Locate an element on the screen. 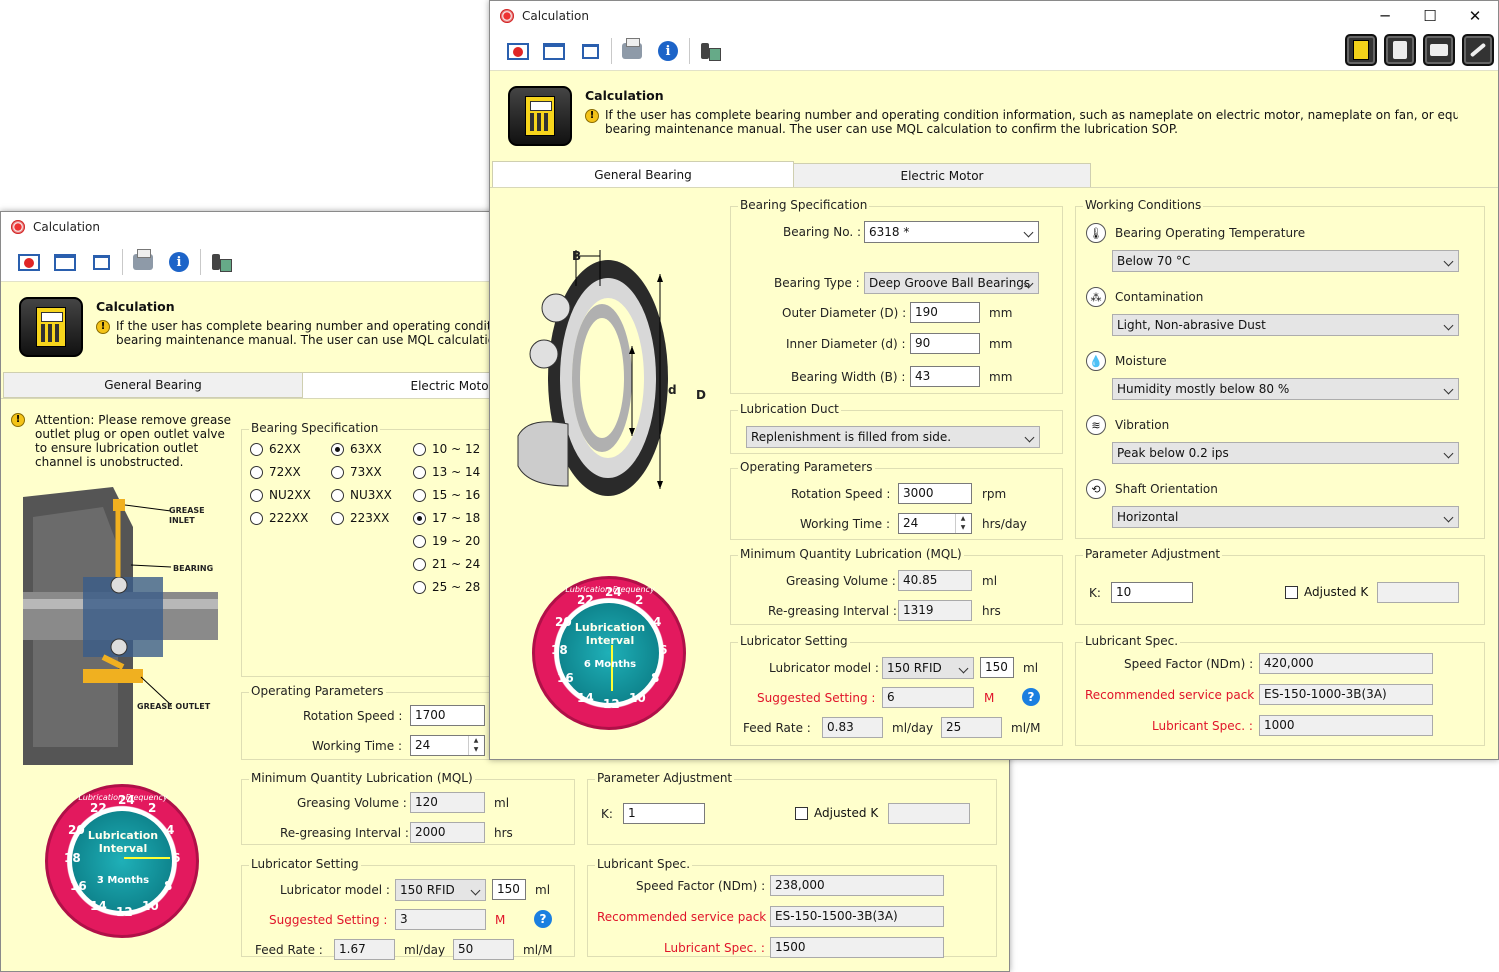 The width and height of the screenshot is (1499, 972). radio-range-13-14: 13 ~ 14 is located at coordinates (446, 472).